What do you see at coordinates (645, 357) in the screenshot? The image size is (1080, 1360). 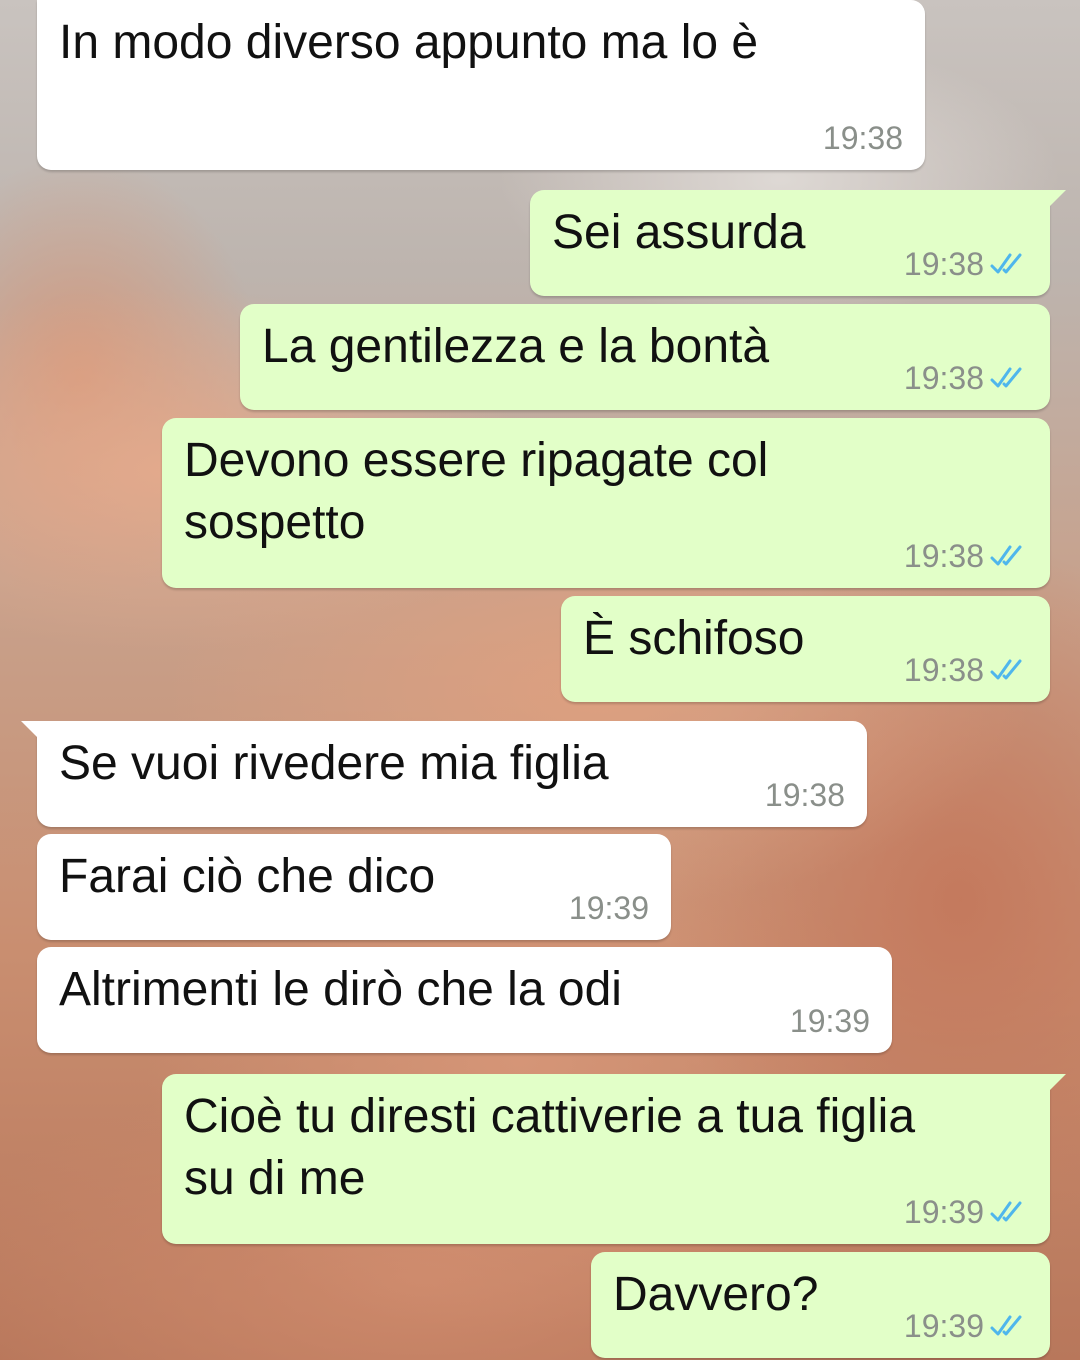 I see `message-bubble-outgoing: La gentilezza e la bontà 19:38` at bounding box center [645, 357].